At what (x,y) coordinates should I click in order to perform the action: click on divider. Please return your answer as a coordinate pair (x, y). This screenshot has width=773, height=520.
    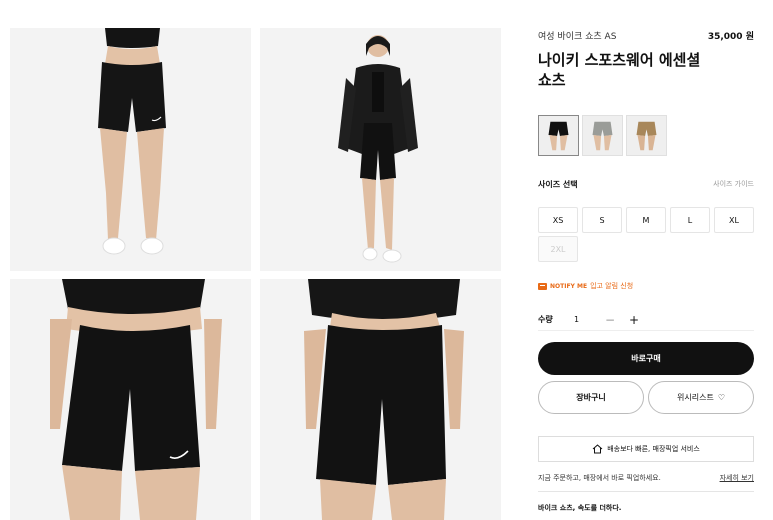
    Looking at the image, I should click on (646, 491).